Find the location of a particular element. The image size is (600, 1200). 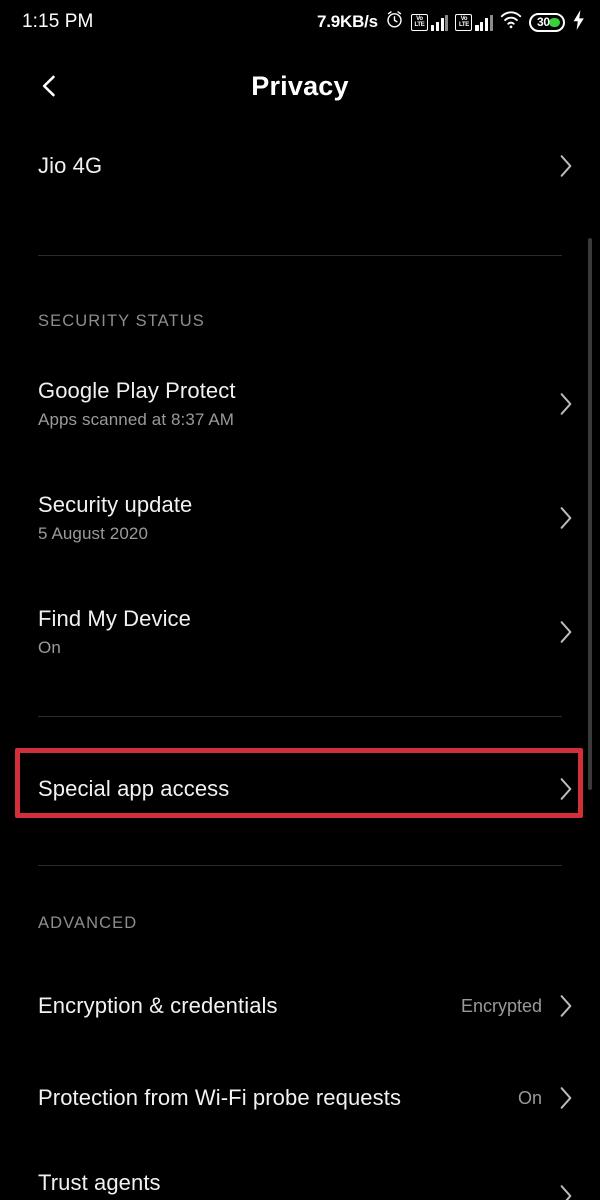

page-title: Privacy is located at coordinates (300, 85).